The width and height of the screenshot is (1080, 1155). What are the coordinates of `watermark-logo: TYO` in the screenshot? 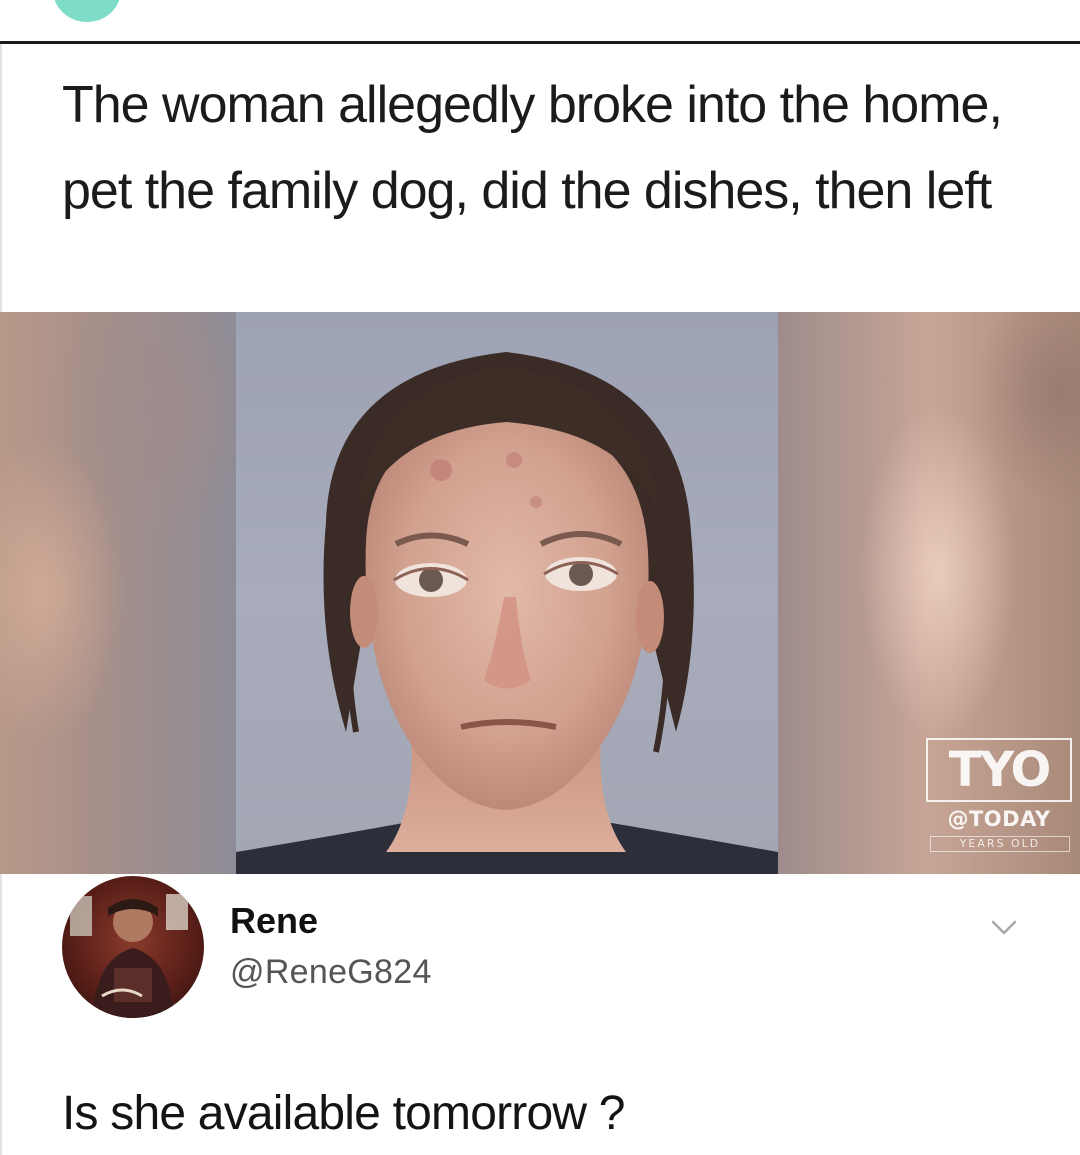 It's located at (999, 770).